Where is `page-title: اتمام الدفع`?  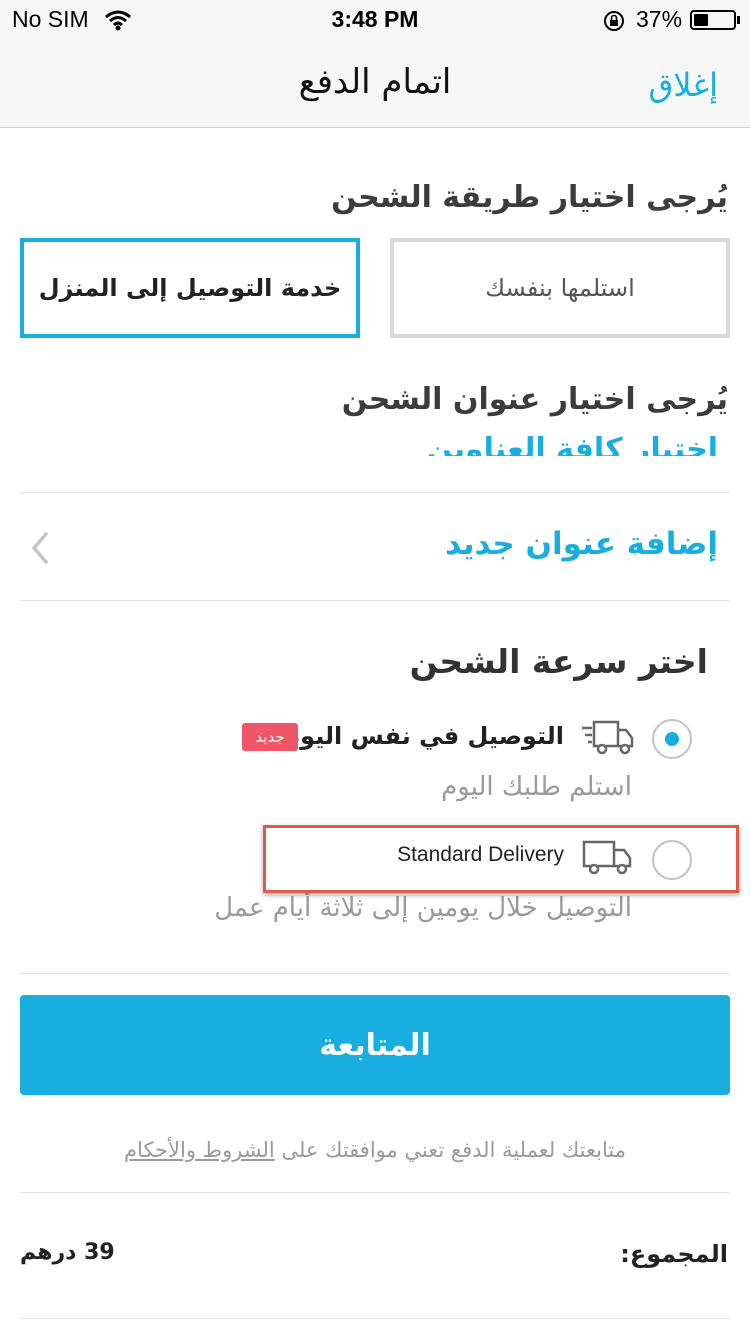
page-title: اتمام الدفع is located at coordinates (375, 82).